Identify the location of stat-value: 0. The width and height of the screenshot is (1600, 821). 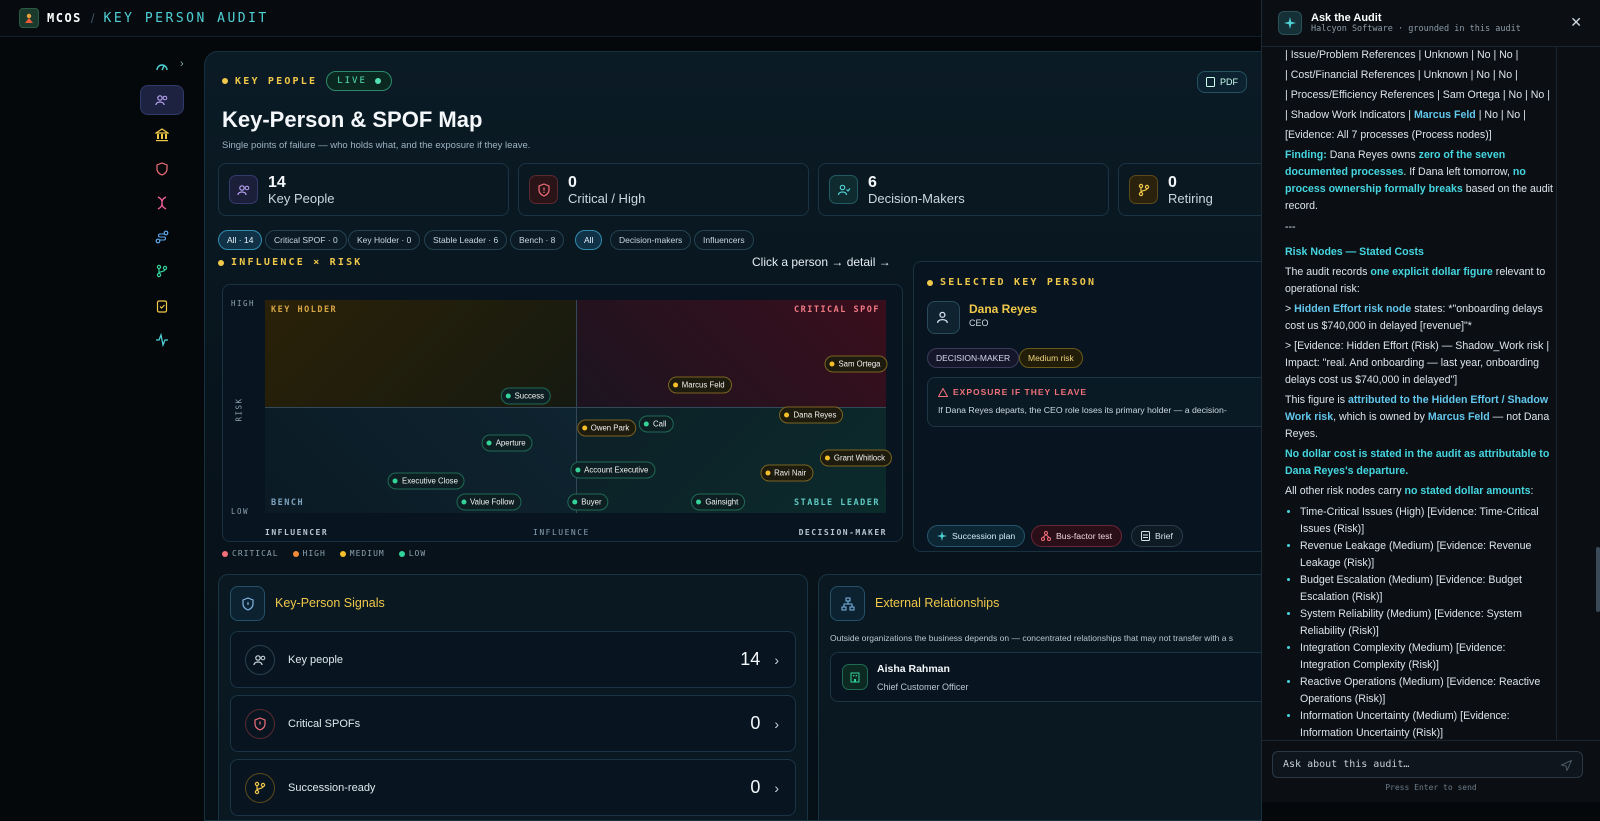
(572, 182).